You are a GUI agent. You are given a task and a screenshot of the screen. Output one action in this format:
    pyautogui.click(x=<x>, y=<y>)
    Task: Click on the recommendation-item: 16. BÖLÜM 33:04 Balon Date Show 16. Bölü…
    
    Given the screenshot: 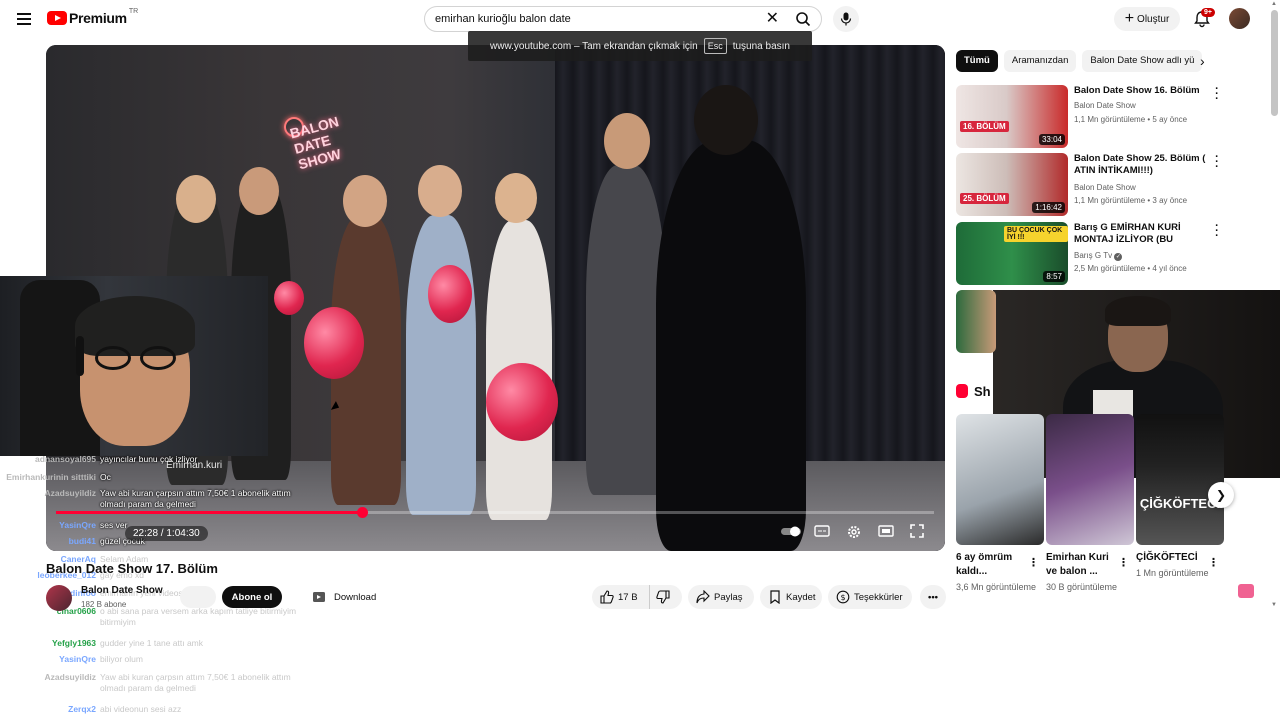 What is the action you would take?
    pyautogui.click(x=1091, y=116)
    